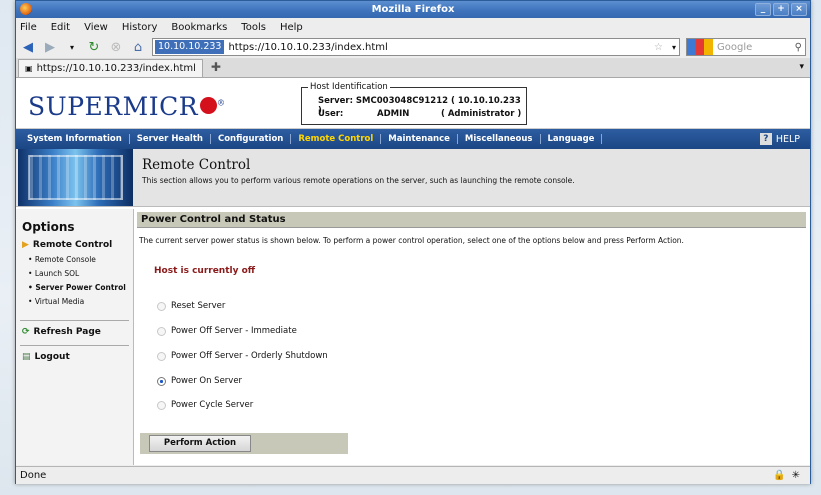 The width and height of the screenshot is (821, 495). Describe the element at coordinates (161, 306) in the screenshot. I see `radio-reset-server` at that location.